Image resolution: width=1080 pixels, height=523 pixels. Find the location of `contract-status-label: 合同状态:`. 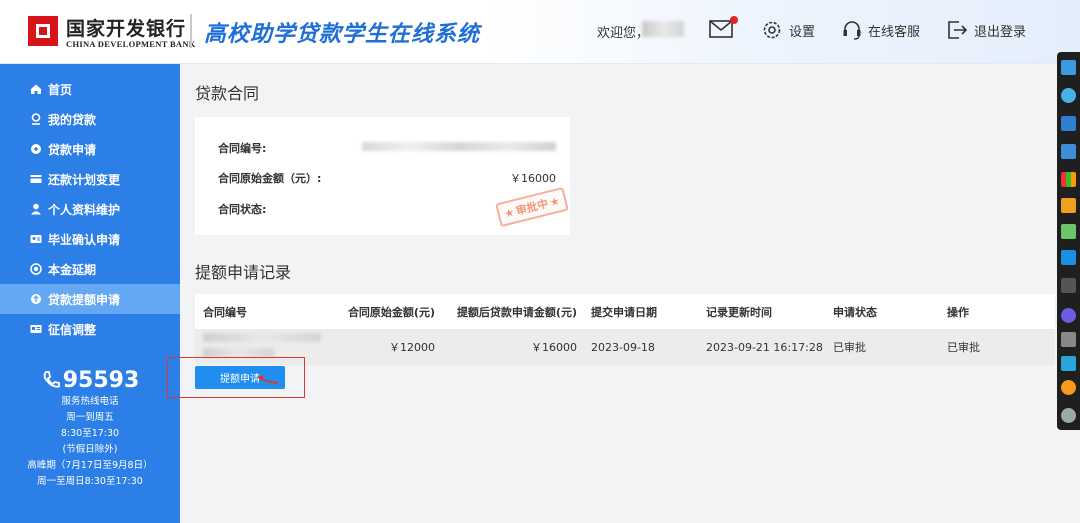

contract-status-label: 合同状态: is located at coordinates (242, 209).